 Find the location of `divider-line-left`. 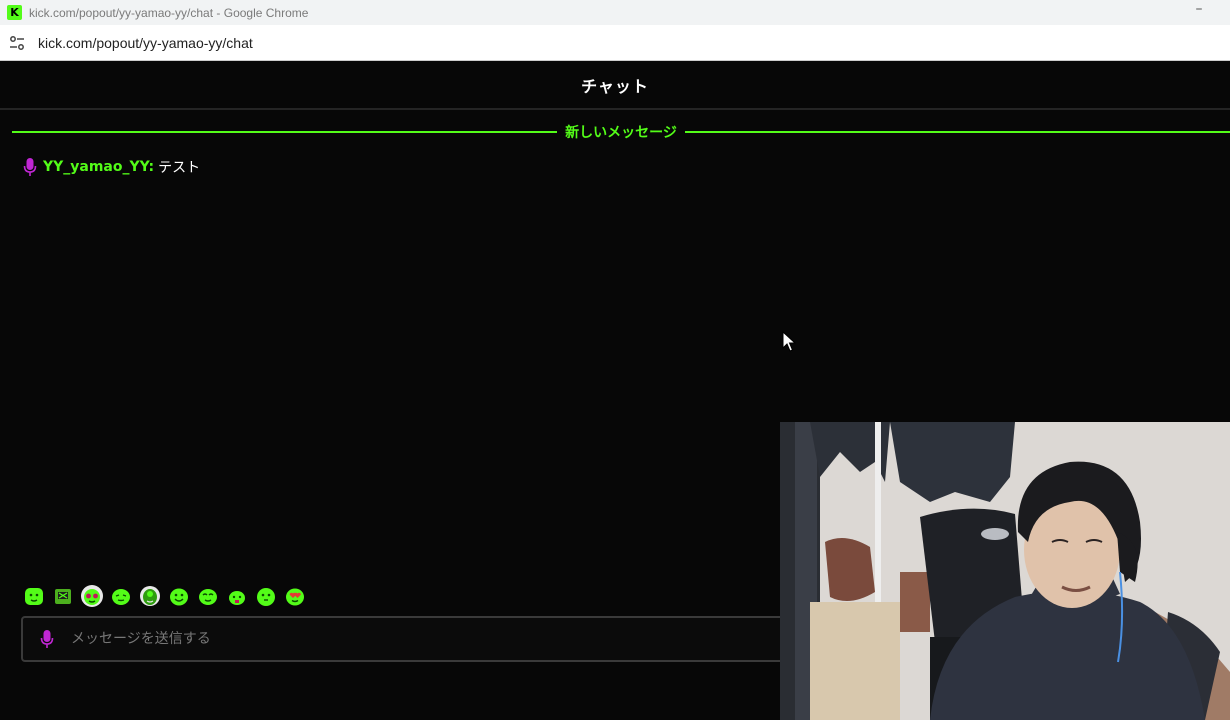

divider-line-left is located at coordinates (285, 132).